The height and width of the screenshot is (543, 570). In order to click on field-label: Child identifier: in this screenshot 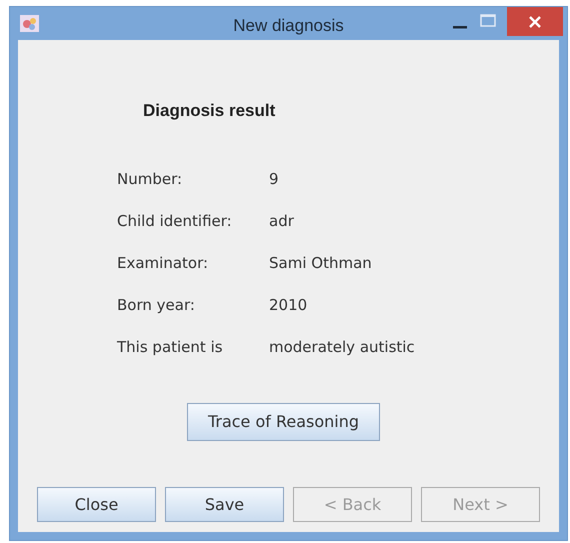, I will do `click(175, 221)`.